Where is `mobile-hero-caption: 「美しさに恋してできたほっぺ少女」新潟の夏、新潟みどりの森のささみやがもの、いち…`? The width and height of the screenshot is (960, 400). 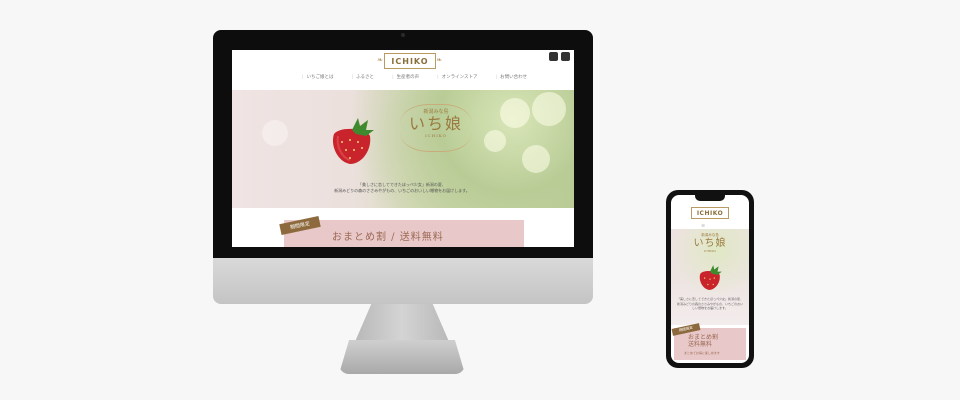 mobile-hero-caption: 「美しさに恋してできたほっぺ少女」新潟の夏、新潟みどりの森のささみやがもの、いち… is located at coordinates (710, 304).